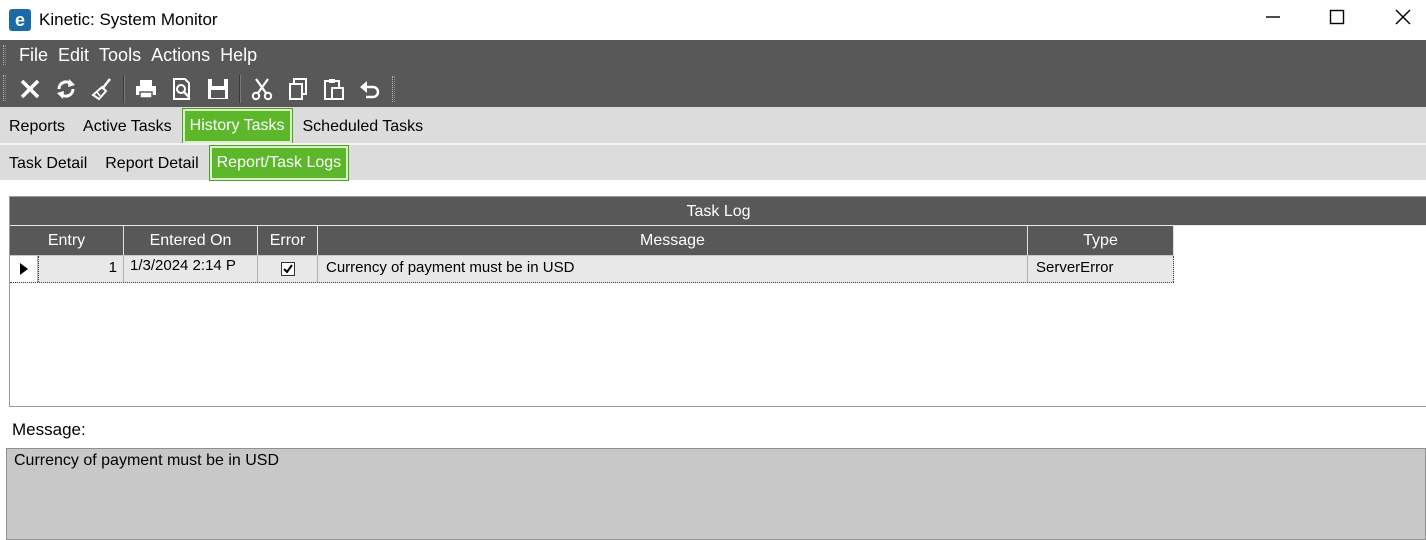 The height and width of the screenshot is (540, 1426). I want to click on maximize-icon, so click(1337, 17).